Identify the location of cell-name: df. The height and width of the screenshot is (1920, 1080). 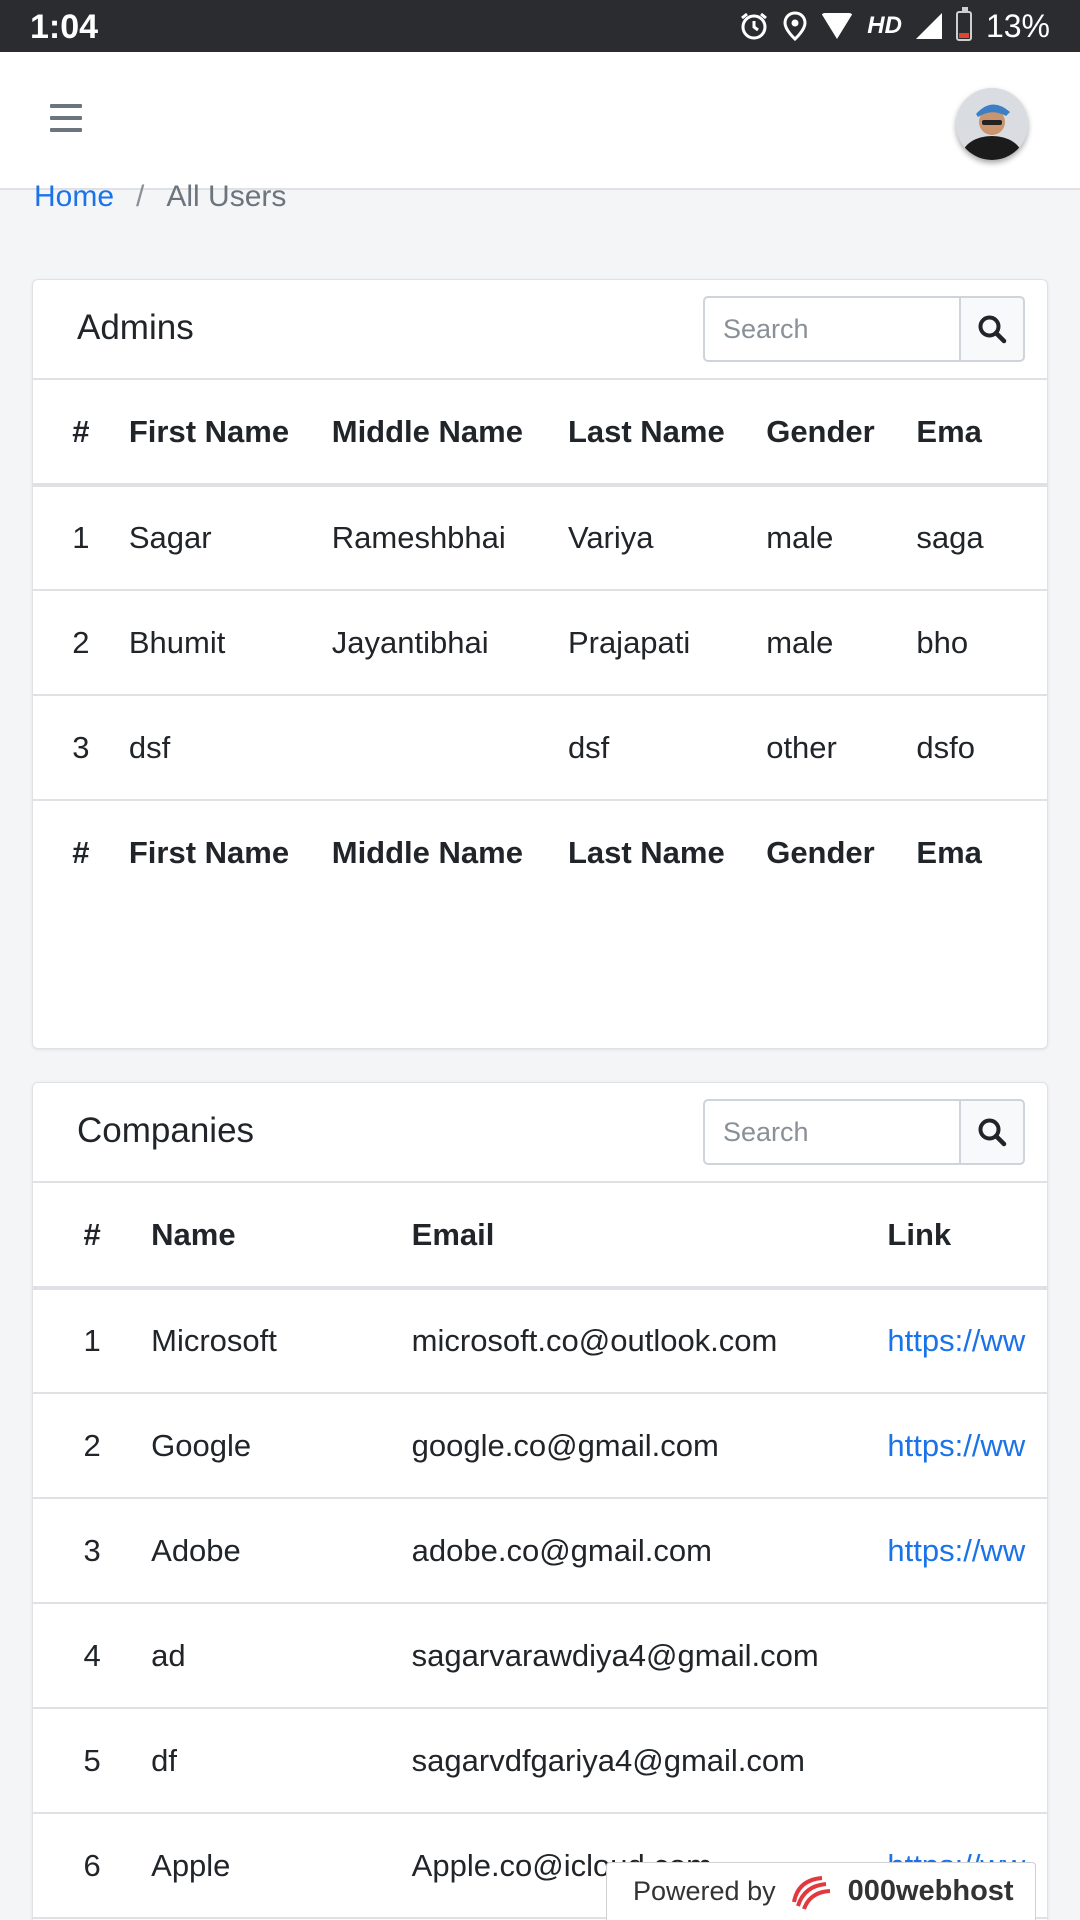
(164, 1760).